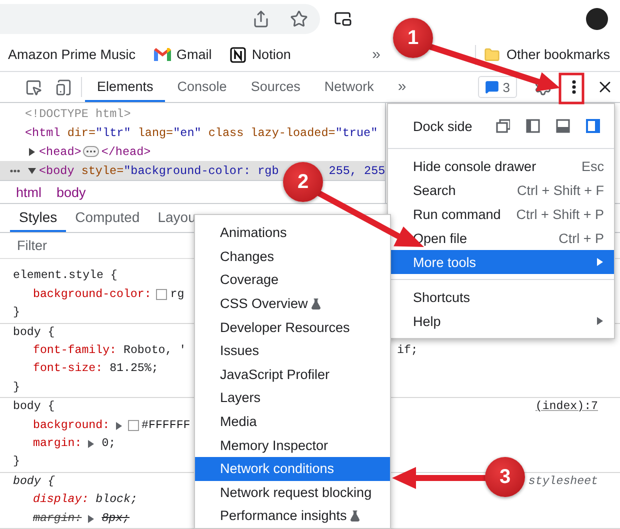  What do you see at coordinates (117, 500) in the screenshot?
I see `css-value: block;` at bounding box center [117, 500].